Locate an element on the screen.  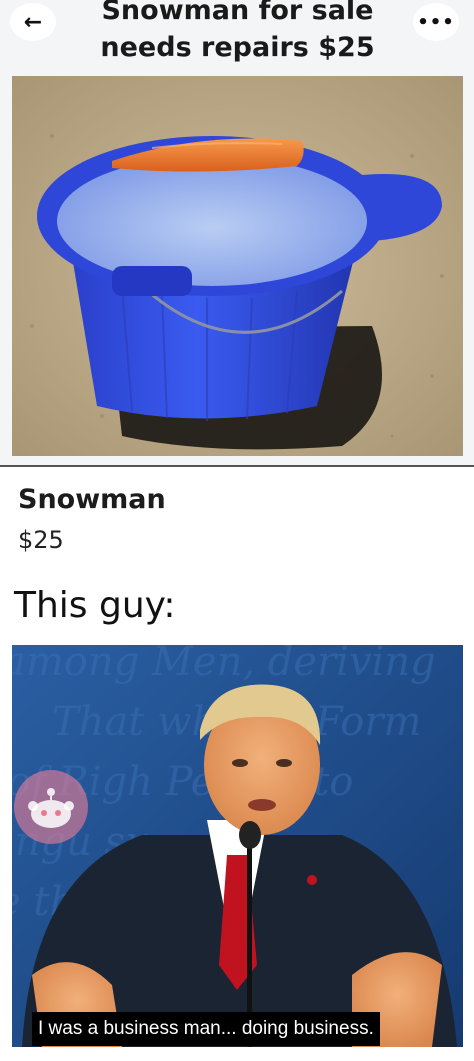
post-header: ← Snowman for sale needs repairs $25 ••• is located at coordinates (237, 38).